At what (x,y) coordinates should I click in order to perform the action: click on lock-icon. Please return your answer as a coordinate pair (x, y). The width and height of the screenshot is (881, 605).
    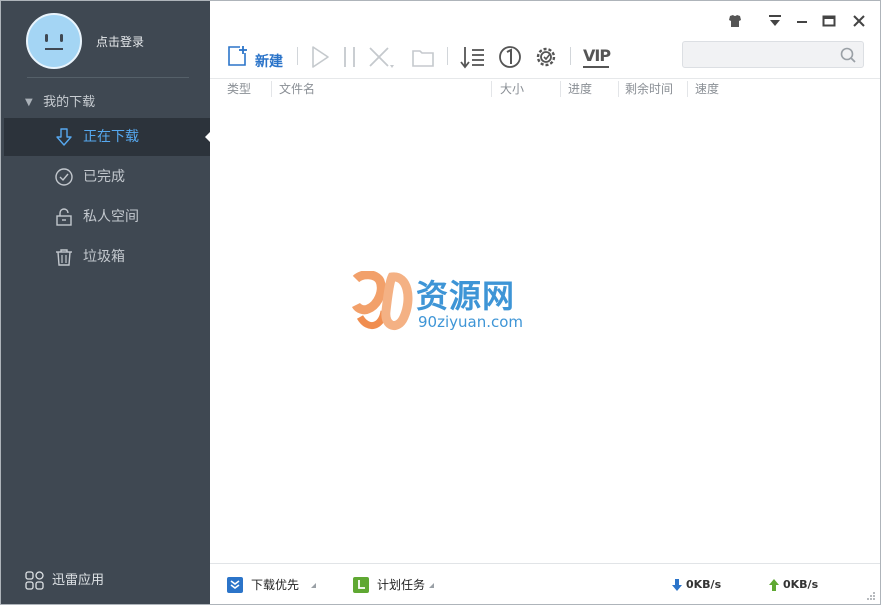
    Looking at the image, I should click on (64, 217).